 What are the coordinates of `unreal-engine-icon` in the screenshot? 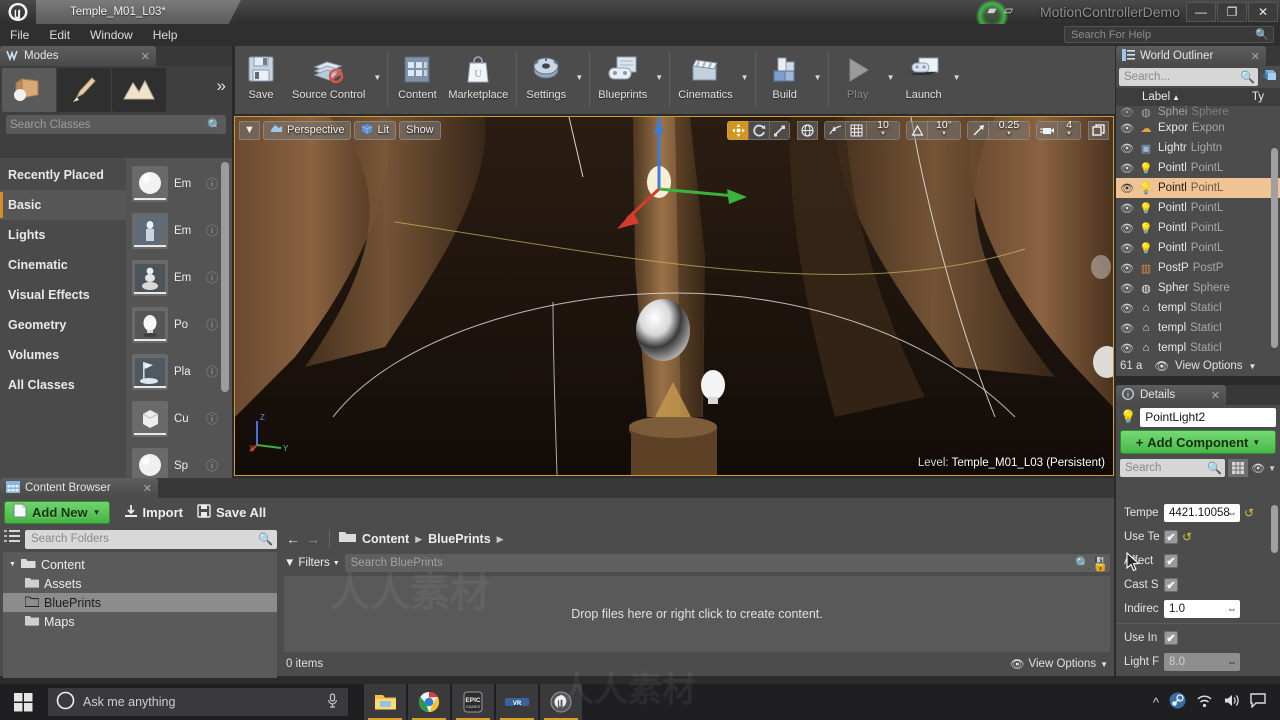 It's located at (561, 702).